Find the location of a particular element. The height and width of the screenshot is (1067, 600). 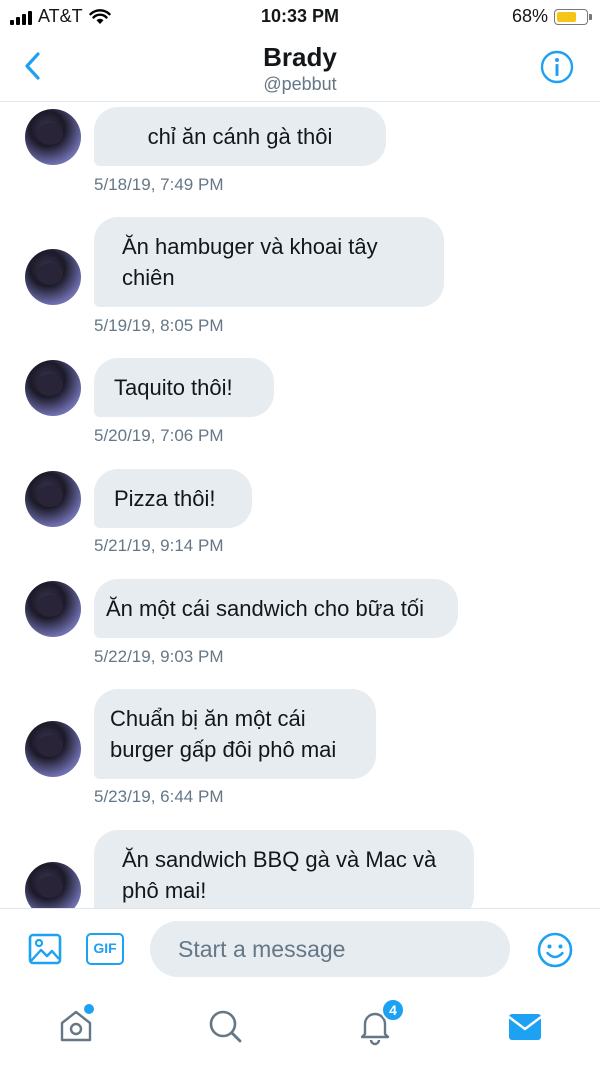

message-timestamp: 5/18/19, 7:49 PM is located at coordinates (159, 184).